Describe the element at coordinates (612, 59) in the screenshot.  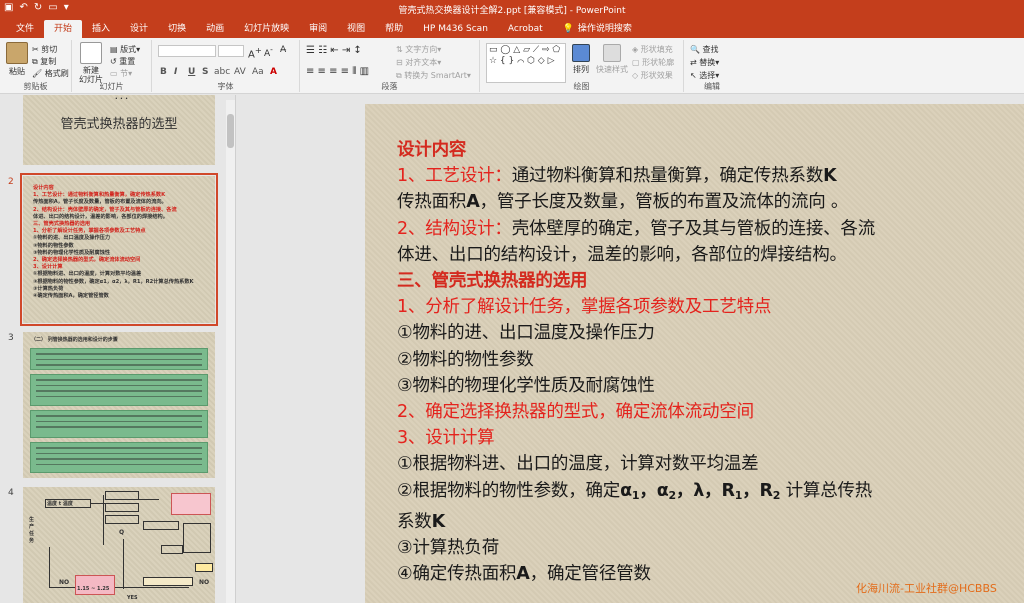
I see `quick-styles-button: 快速样式` at that location.